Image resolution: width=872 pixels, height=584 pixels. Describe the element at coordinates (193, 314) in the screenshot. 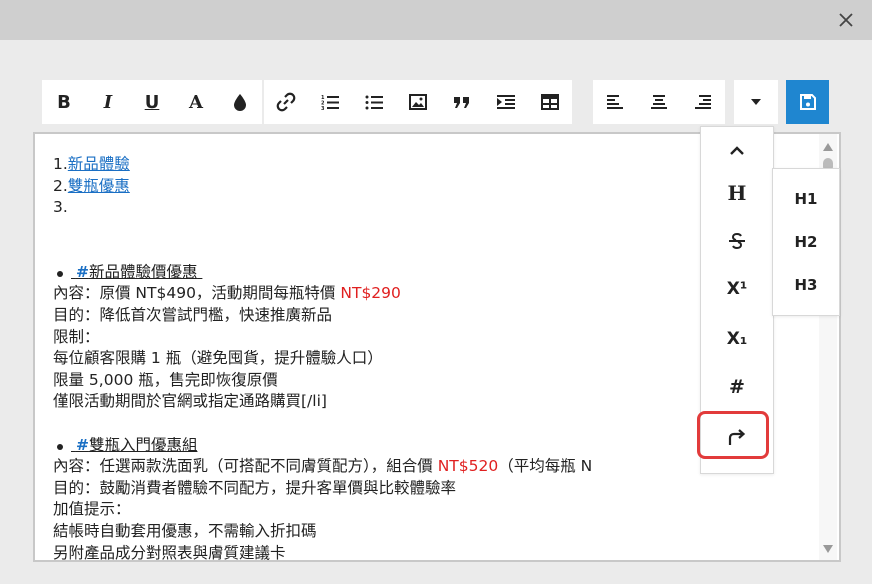

I see `line-text: 目的：降低首次嘗試門檻，快速推廣新品` at that location.